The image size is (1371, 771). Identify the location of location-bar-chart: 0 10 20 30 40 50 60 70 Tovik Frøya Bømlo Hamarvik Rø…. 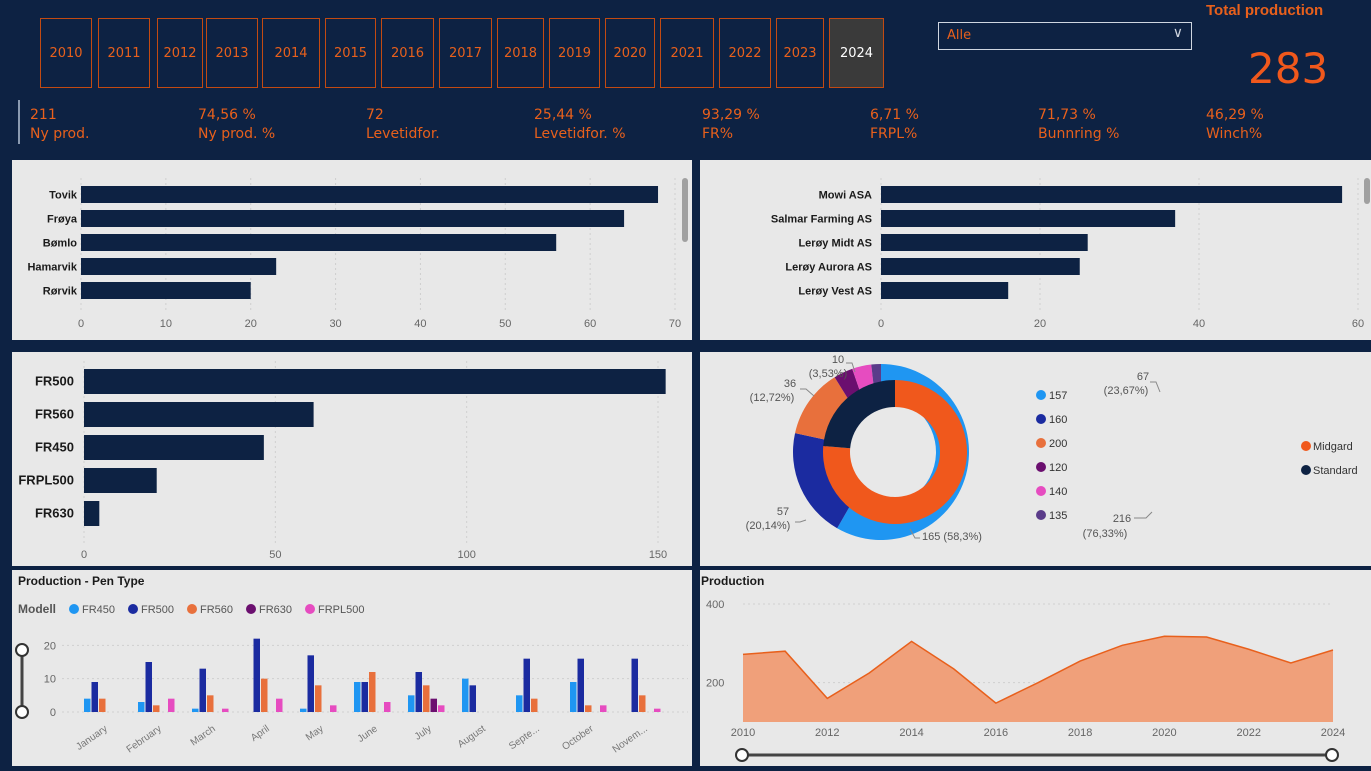
(352, 250).